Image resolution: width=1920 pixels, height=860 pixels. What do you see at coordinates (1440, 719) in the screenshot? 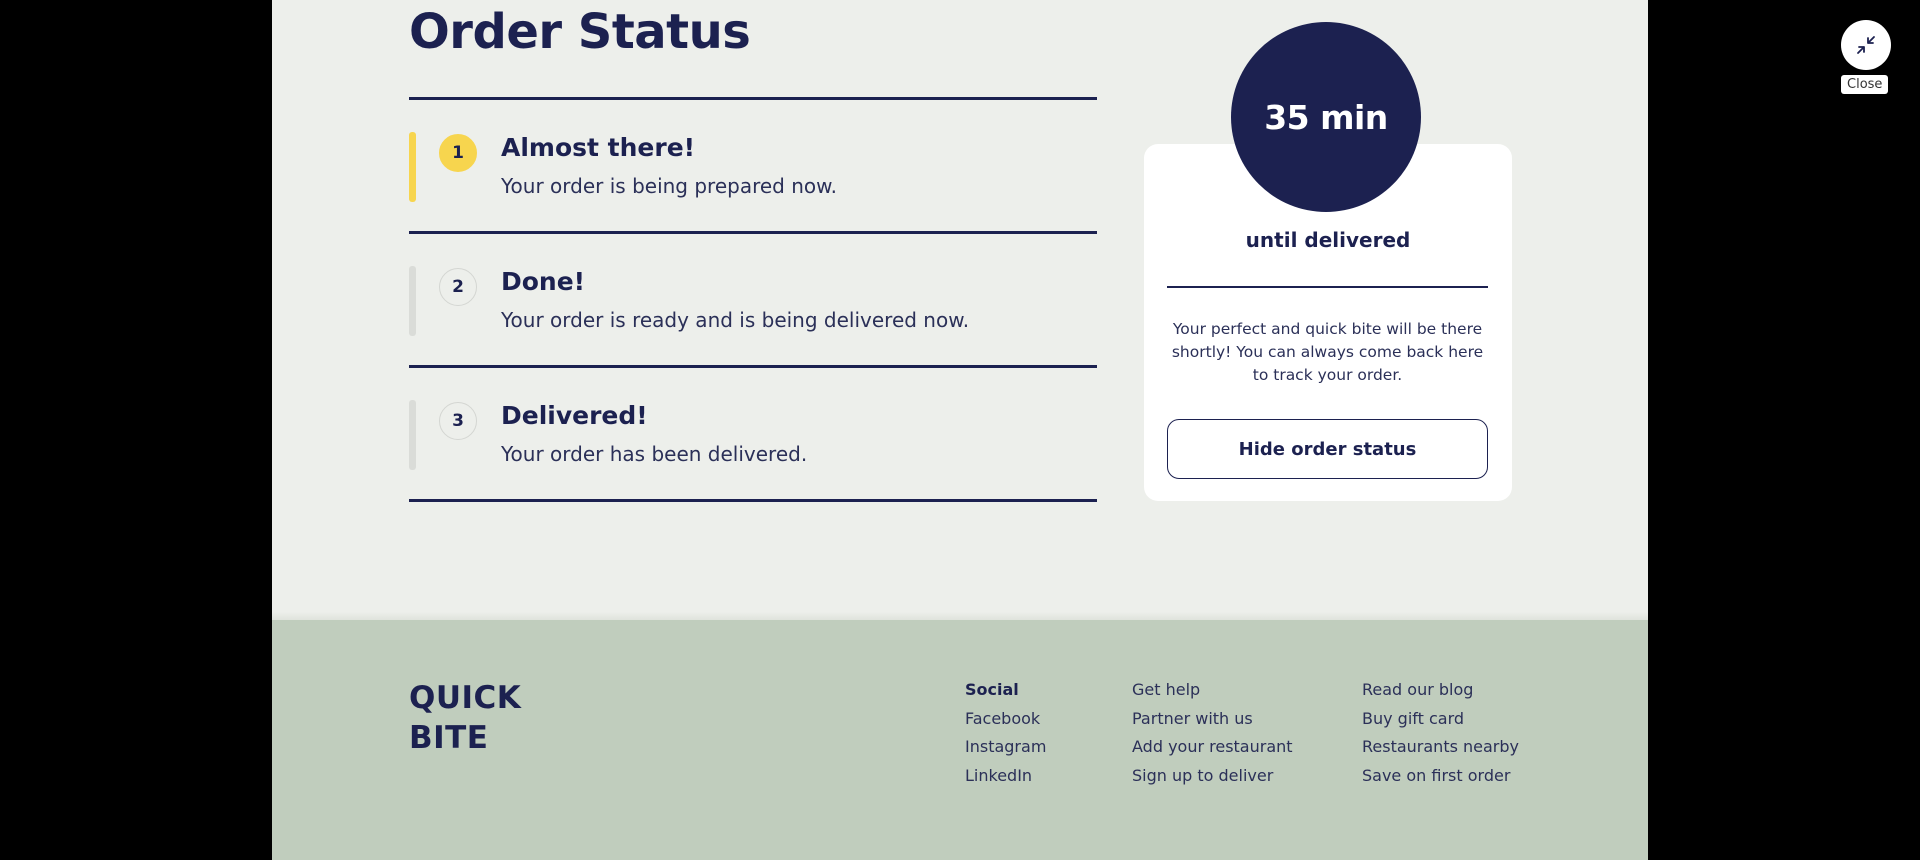
I see `footer-link-gift-card: Buy gift card` at bounding box center [1440, 719].